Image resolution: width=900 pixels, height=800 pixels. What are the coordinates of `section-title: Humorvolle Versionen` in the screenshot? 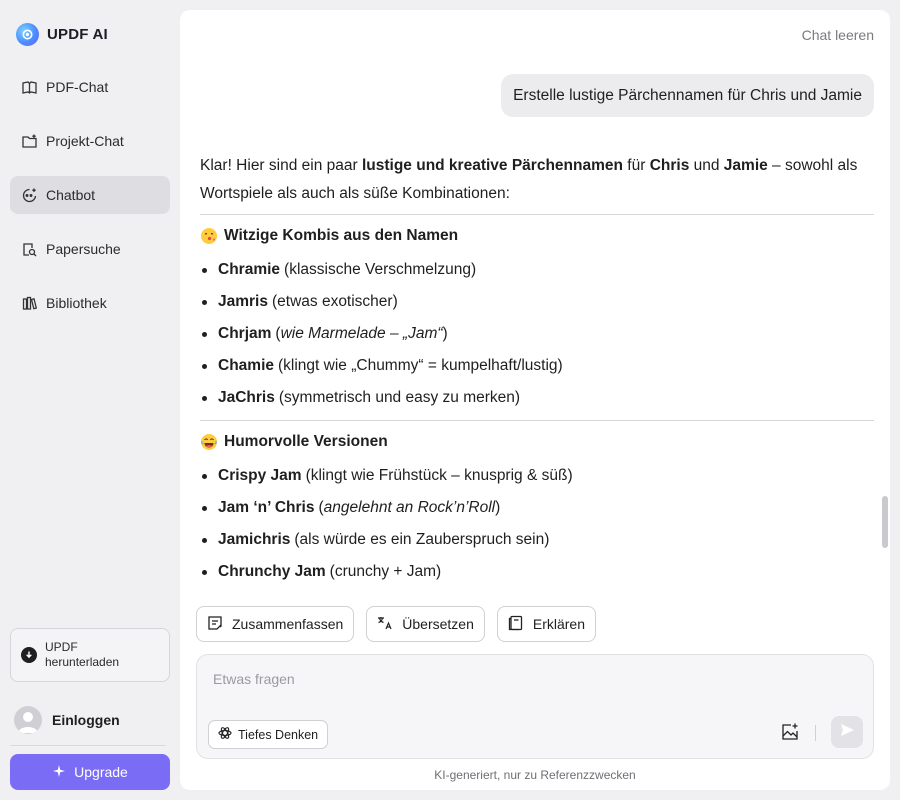 It's located at (537, 442).